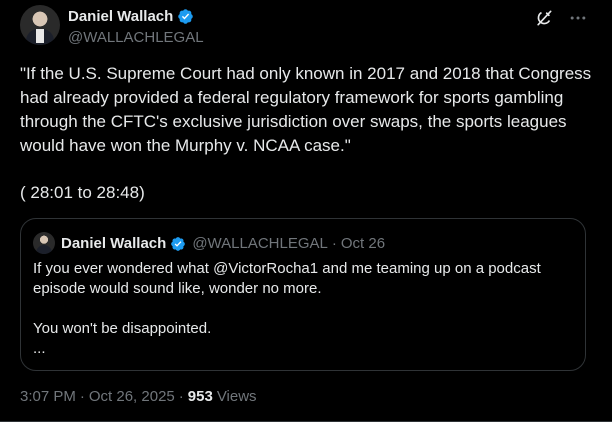 The image size is (612, 422). I want to click on quoted-verified-badge-icon, so click(178, 243).